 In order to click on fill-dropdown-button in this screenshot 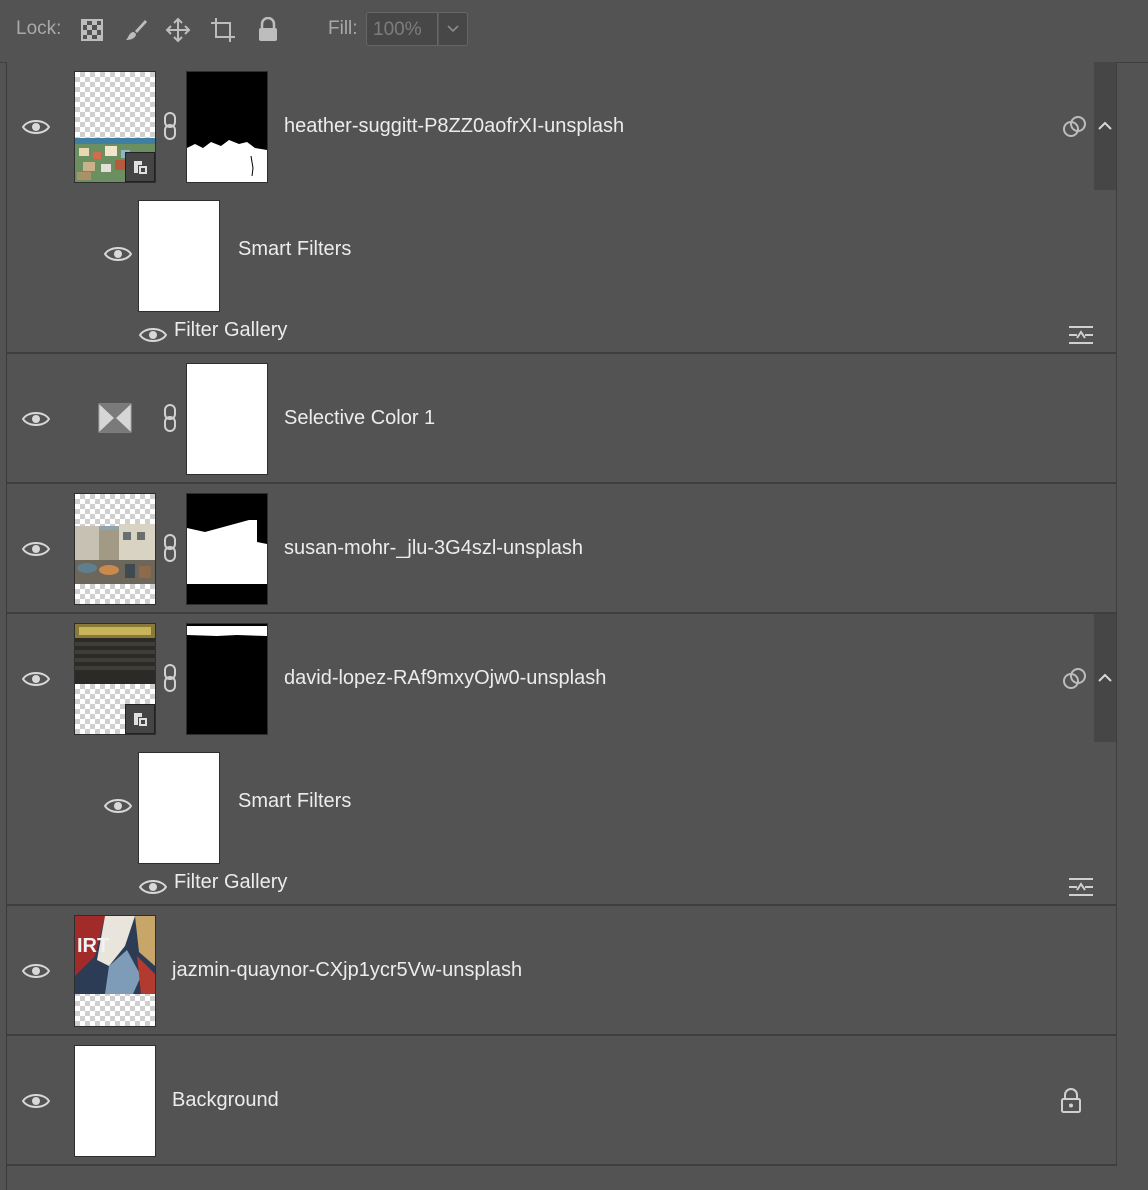, I will do `click(453, 29)`.